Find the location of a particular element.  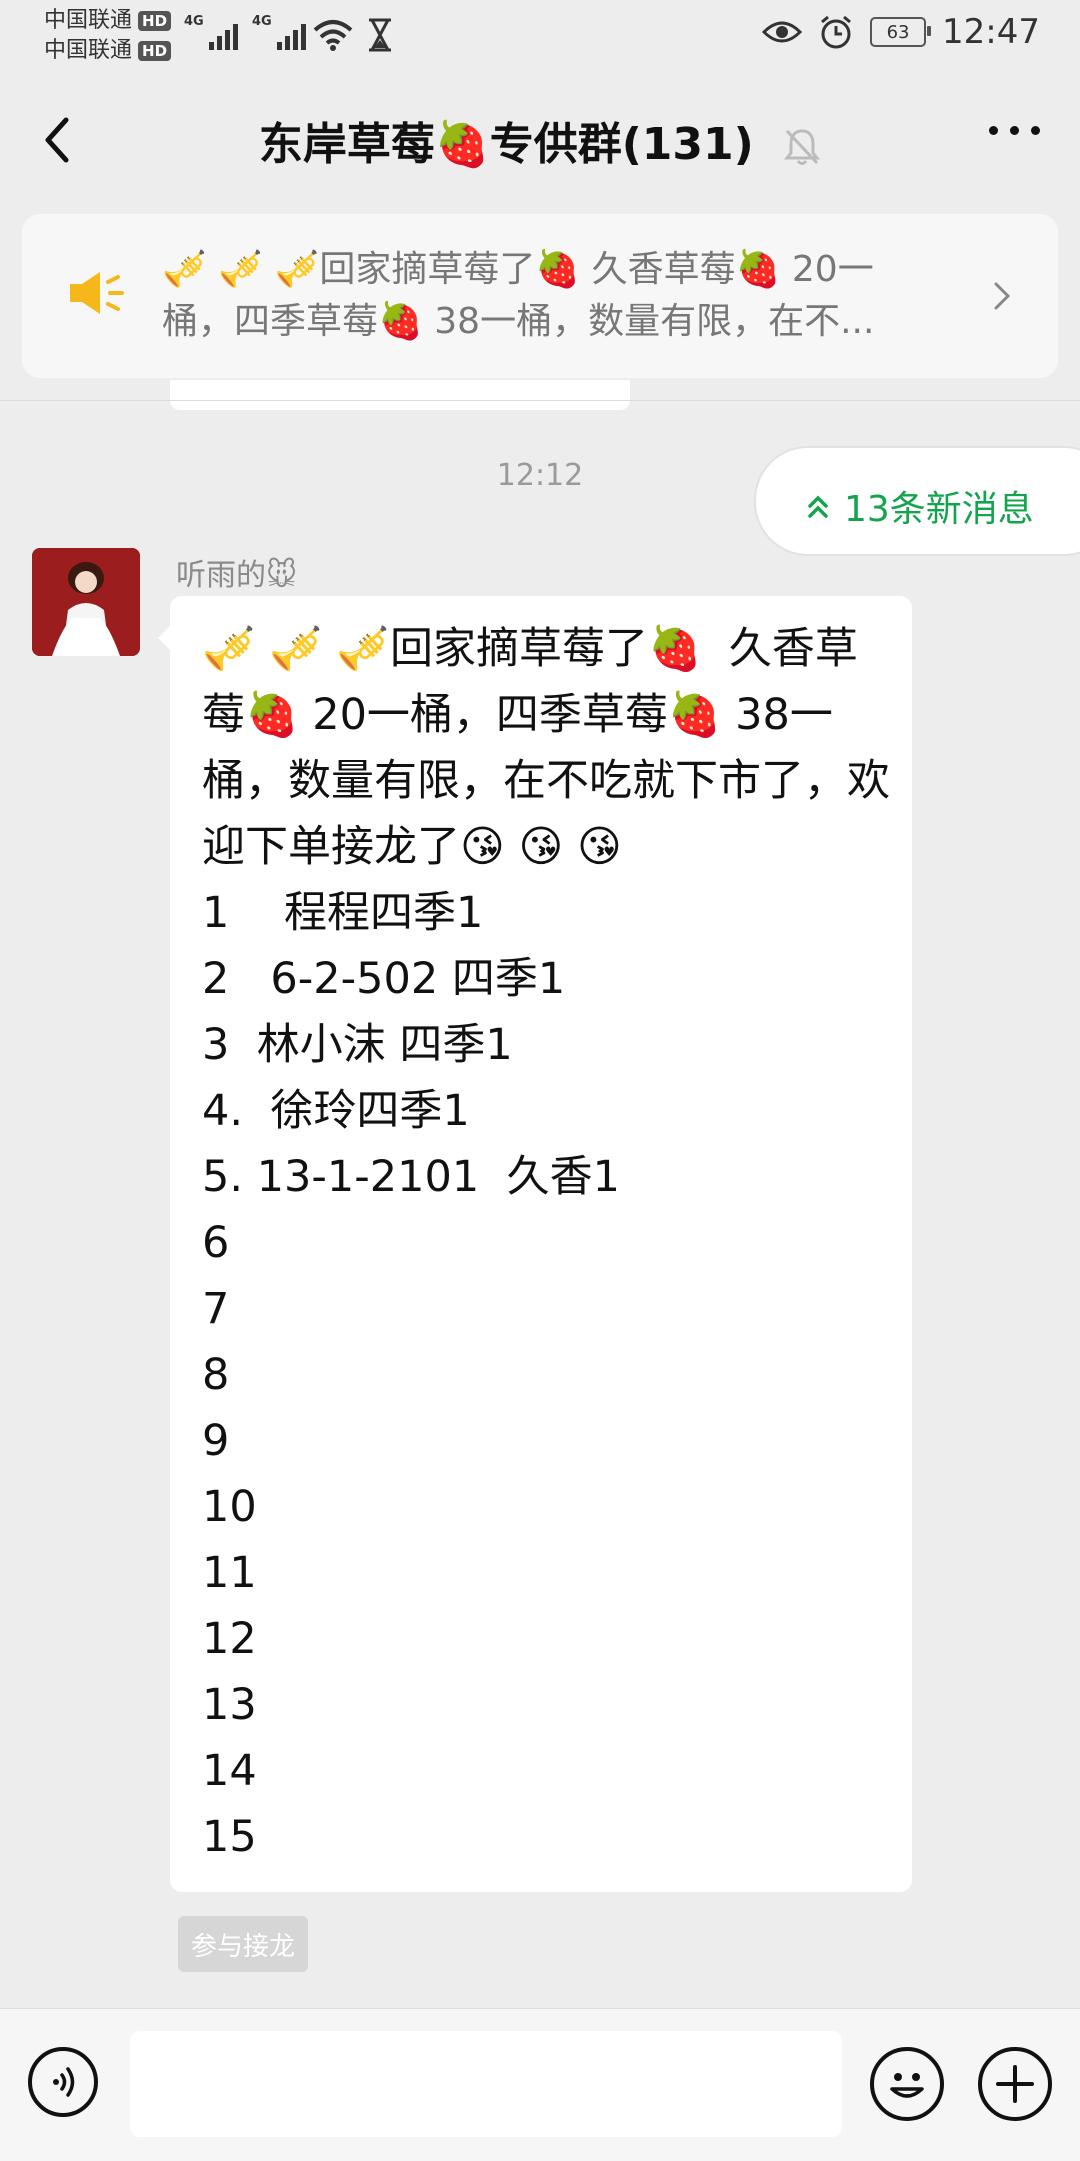

carrier-info: 中国联通 HD 中国联通 HD is located at coordinates (108, 36).